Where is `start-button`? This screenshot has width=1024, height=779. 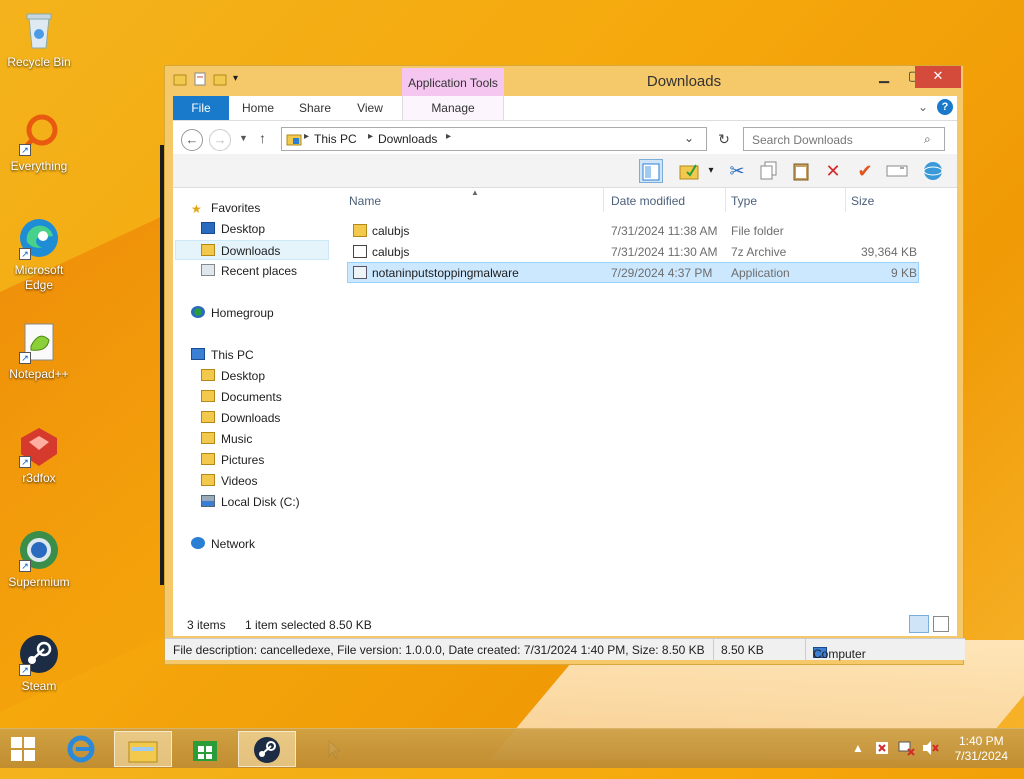
start-button is located at coordinates (23, 749).